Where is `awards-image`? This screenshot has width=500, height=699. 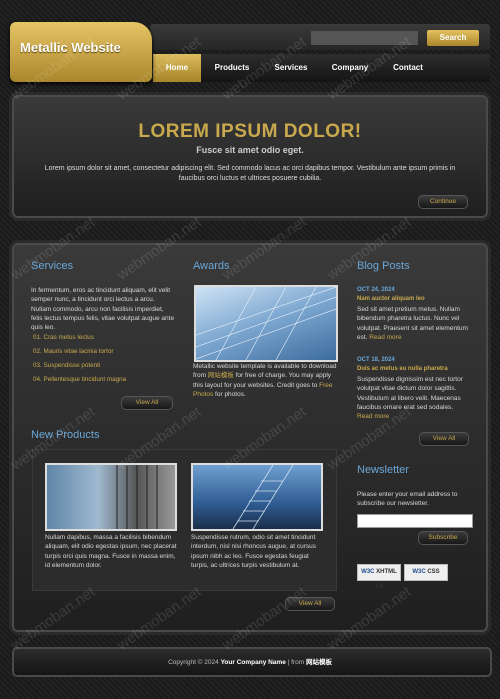
awards-image is located at coordinates (266, 323).